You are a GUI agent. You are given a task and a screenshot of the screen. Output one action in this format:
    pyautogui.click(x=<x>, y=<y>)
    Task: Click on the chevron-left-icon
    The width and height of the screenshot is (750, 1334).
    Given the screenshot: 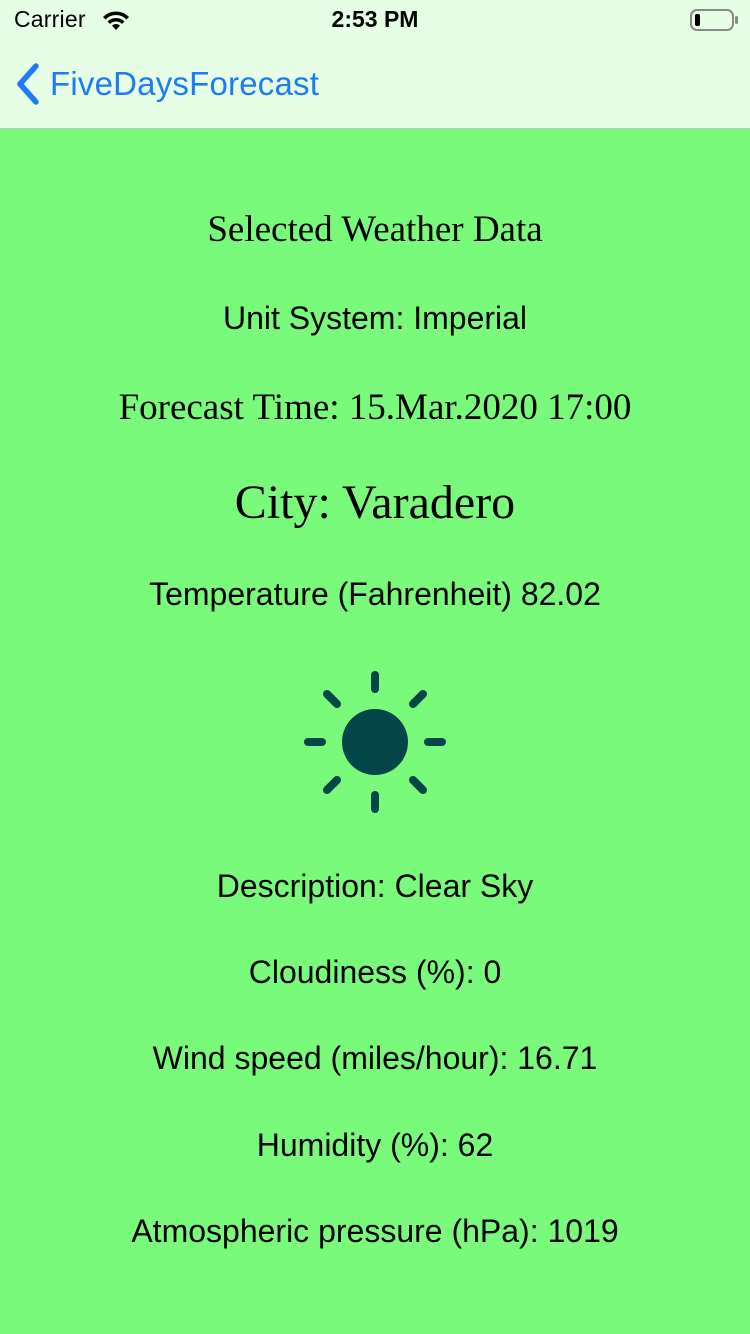 What is the action you would take?
    pyautogui.click(x=28, y=84)
    